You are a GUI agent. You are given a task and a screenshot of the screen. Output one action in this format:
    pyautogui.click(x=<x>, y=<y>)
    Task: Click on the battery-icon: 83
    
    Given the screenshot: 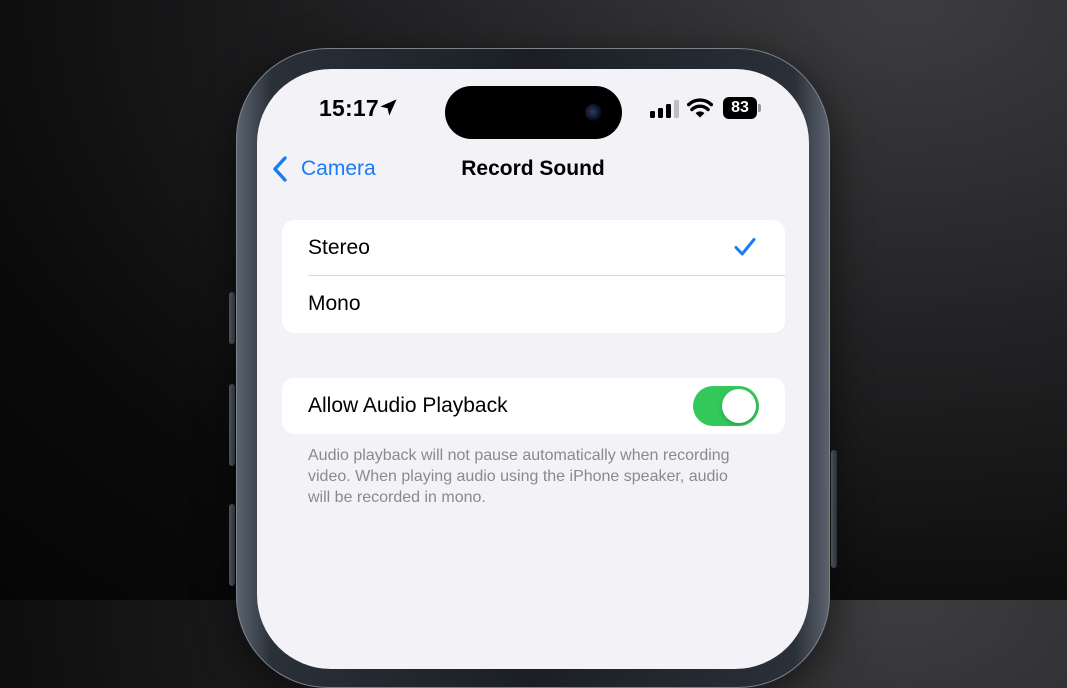 What is the action you would take?
    pyautogui.click(x=743, y=108)
    